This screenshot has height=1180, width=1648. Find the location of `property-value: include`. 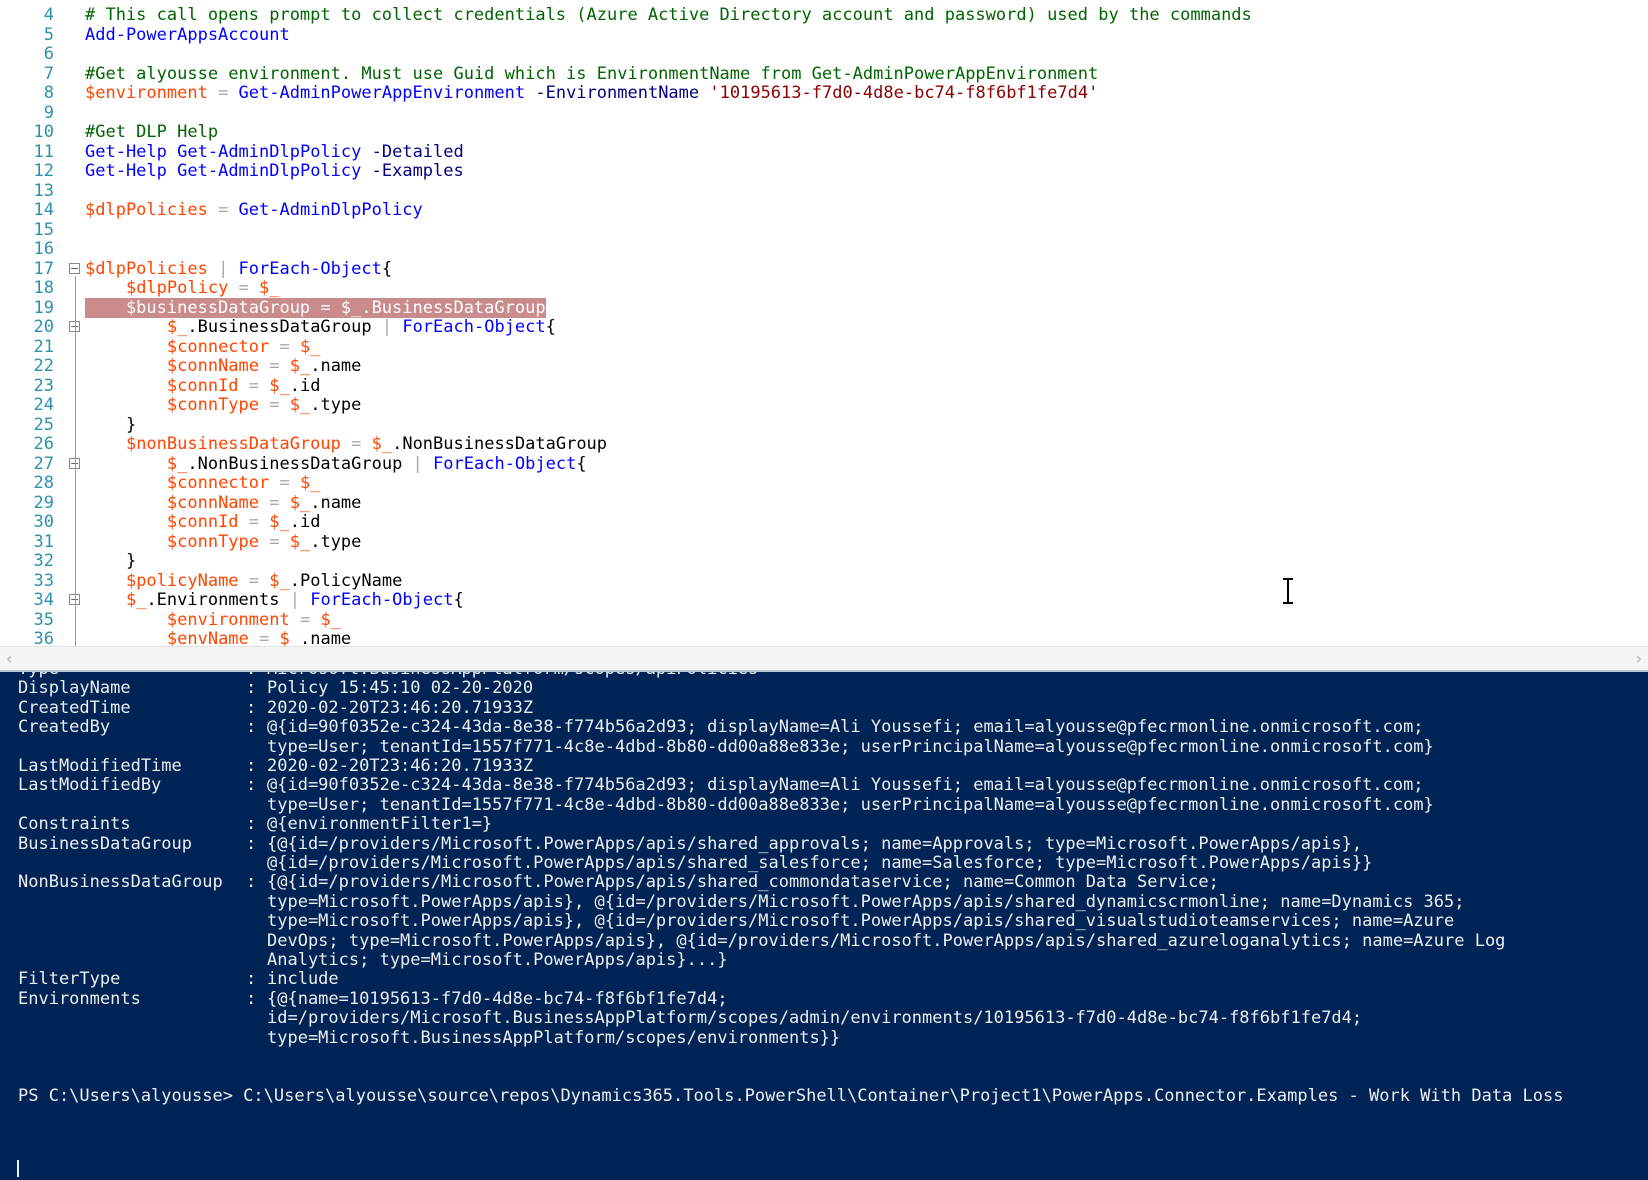

property-value: include is located at coordinates (303, 979).